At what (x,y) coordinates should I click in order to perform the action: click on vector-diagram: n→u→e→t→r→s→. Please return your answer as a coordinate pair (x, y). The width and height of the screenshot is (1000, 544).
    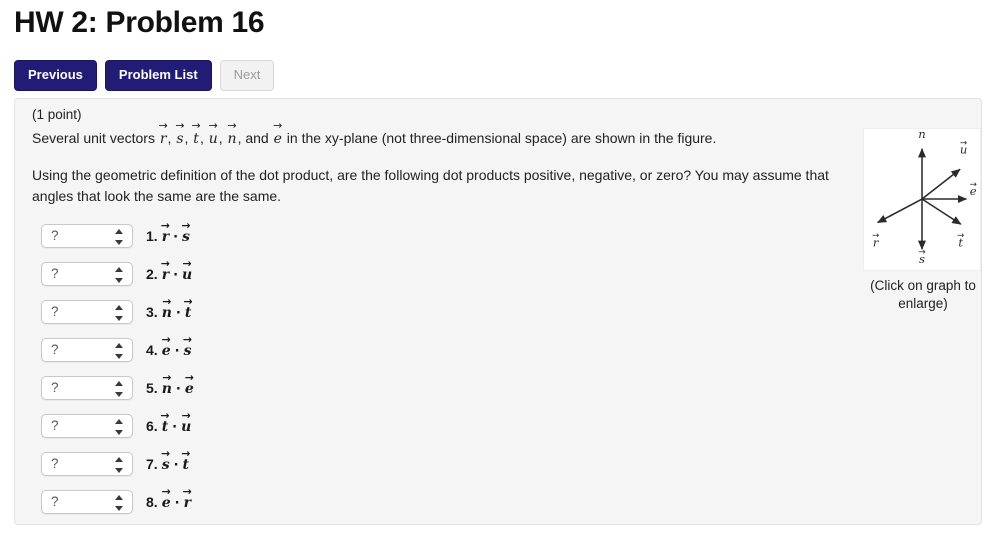
    Looking at the image, I should click on (922, 199).